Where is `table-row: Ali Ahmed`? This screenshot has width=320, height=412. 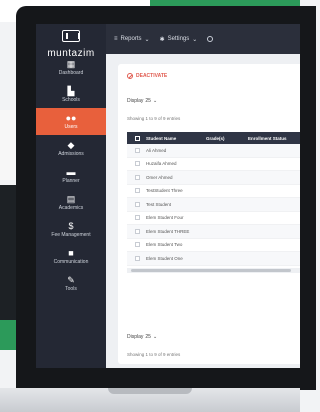 table-row: Ali Ahmed is located at coordinates (213, 151).